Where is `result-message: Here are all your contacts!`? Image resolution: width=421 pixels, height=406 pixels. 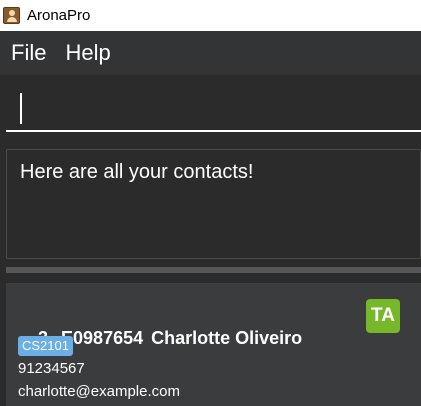
result-message: Here are all your contacts! is located at coordinates (137, 172).